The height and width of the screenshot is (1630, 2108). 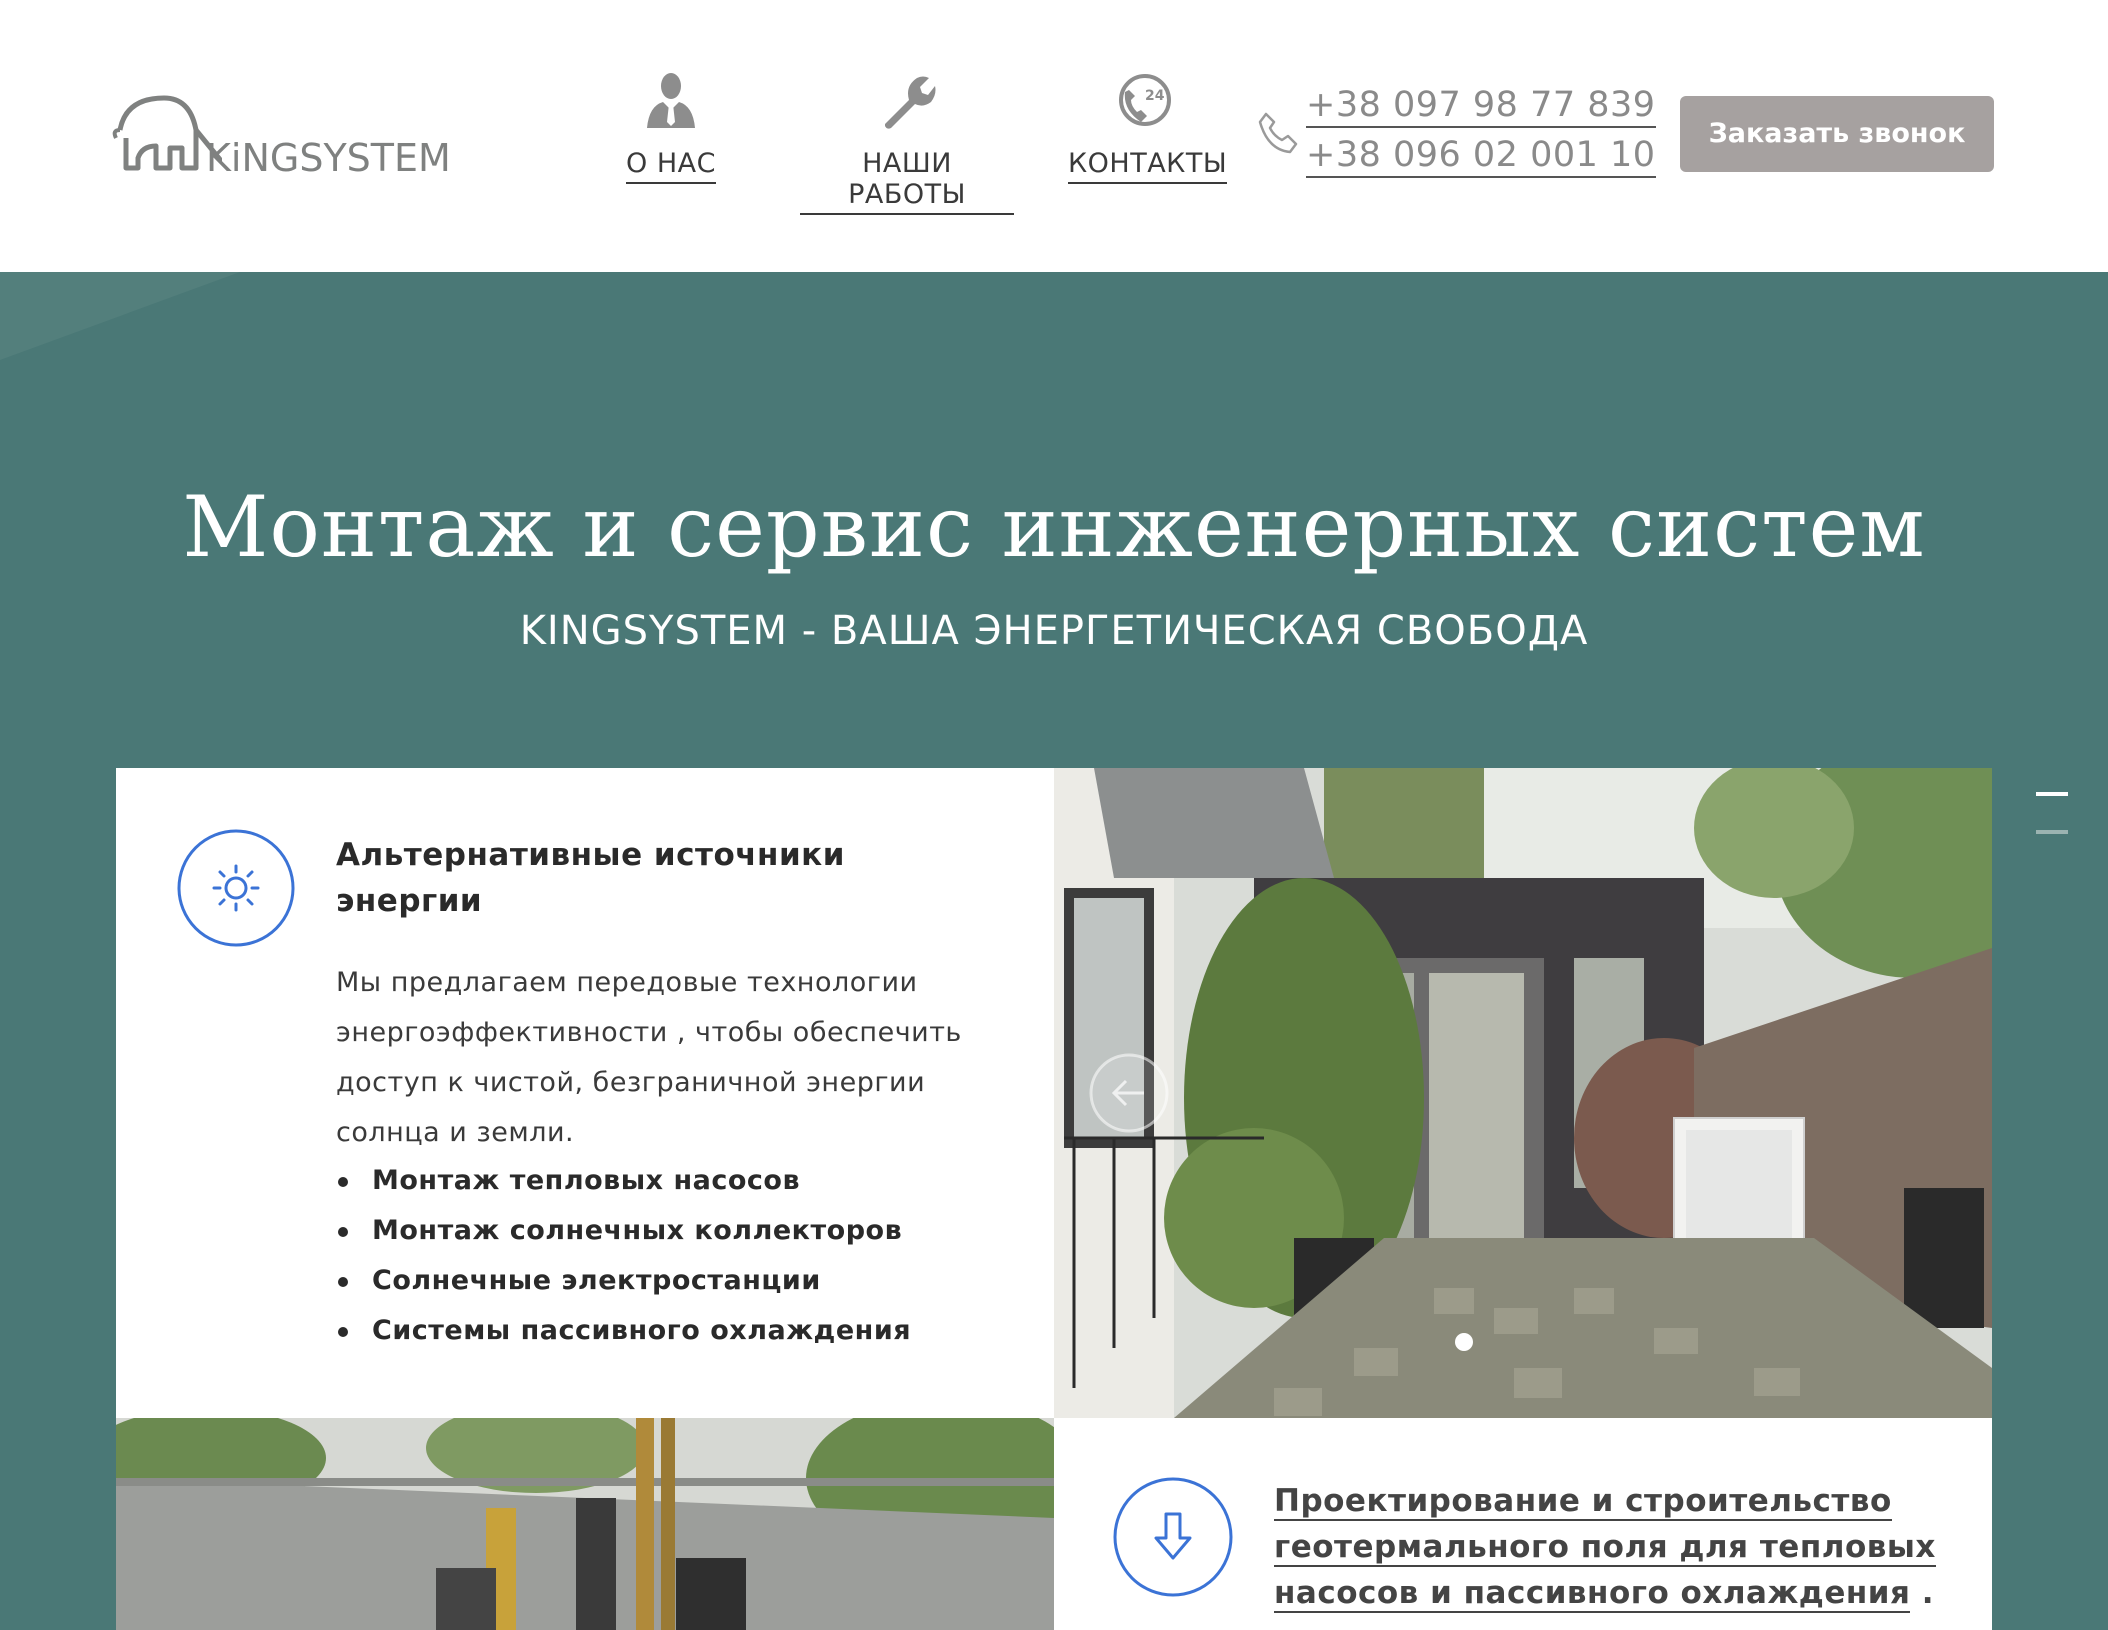 I want to click on svg-text: 24, so click(x=1155, y=96).